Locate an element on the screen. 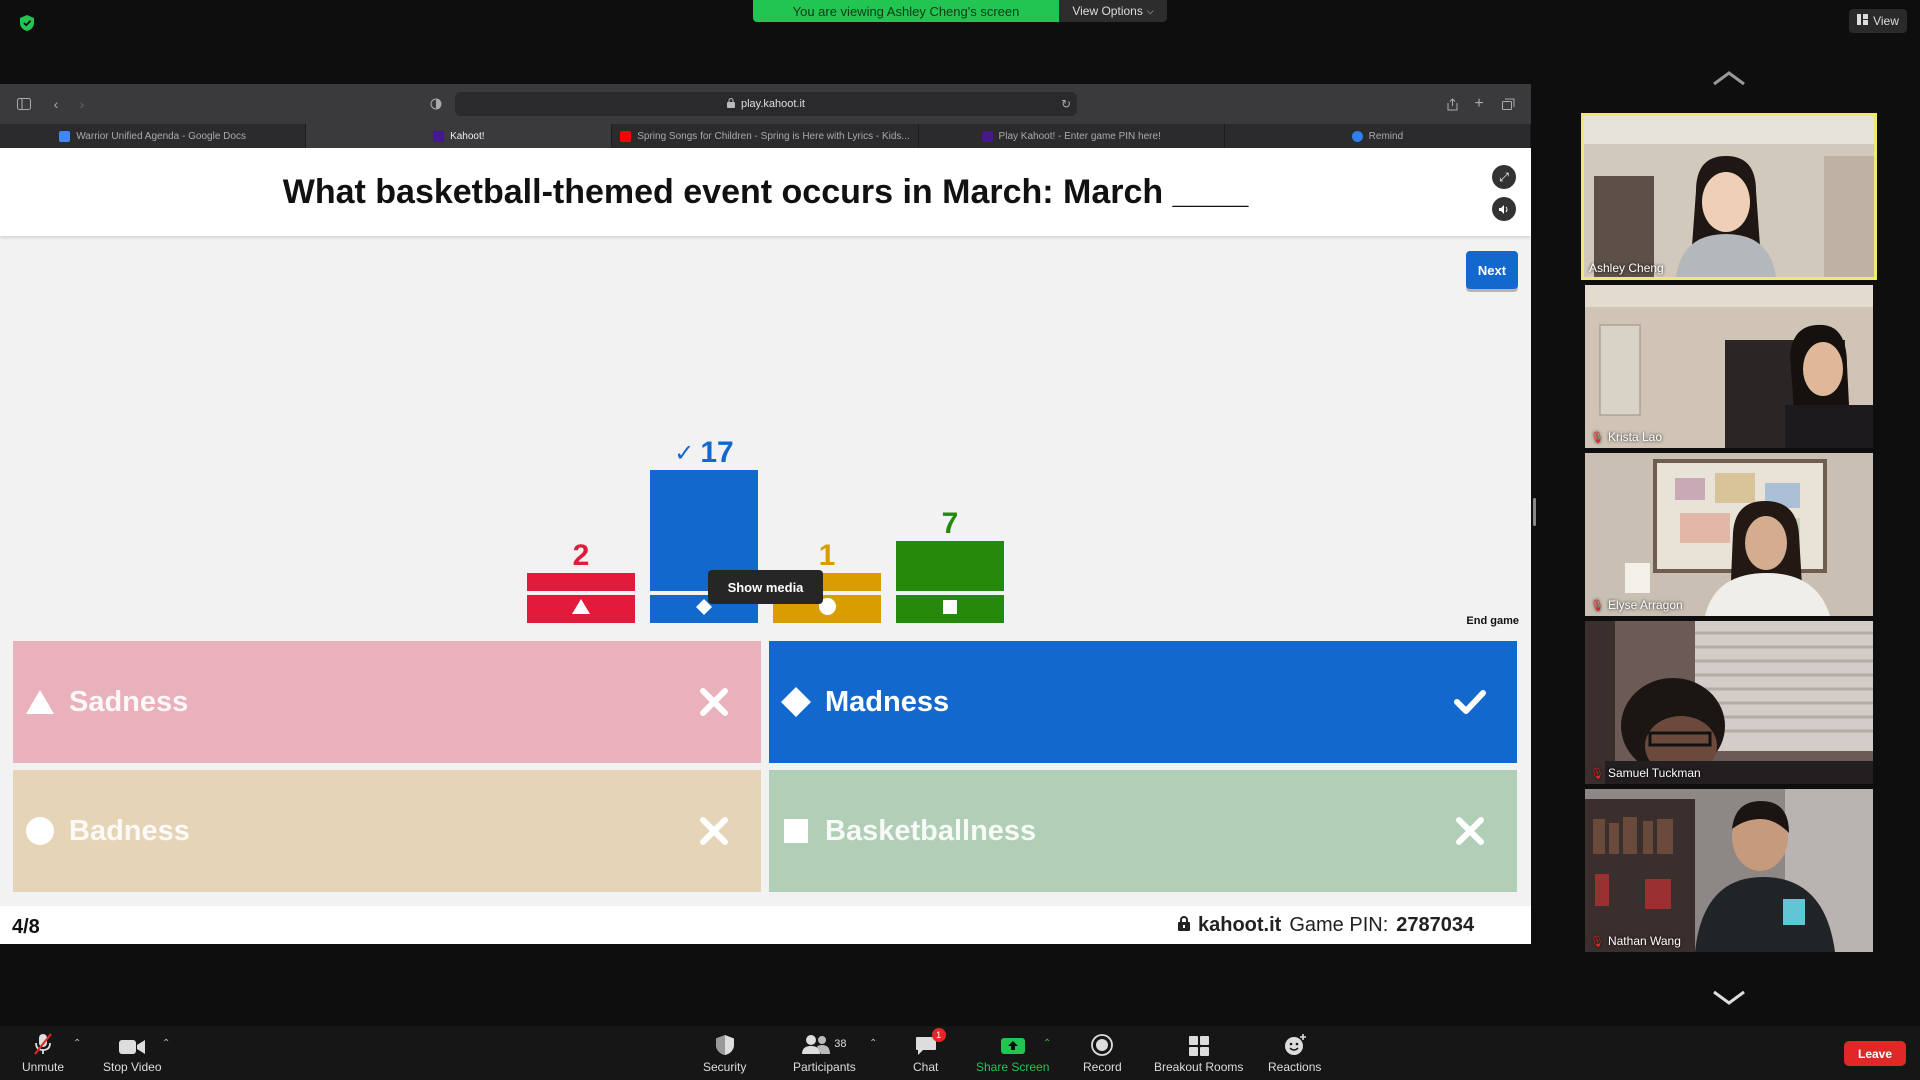 This screenshot has width=1920, height=1080. breakout-rooms-button: Breakout Rooms is located at coordinates (1198, 1053).